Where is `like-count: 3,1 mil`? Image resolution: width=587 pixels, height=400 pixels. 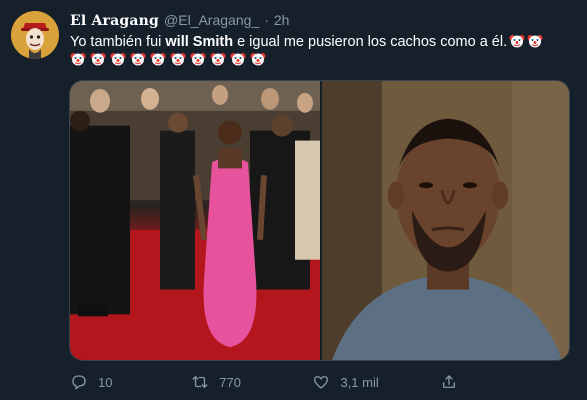
like-count: 3,1 mil is located at coordinates (359, 382).